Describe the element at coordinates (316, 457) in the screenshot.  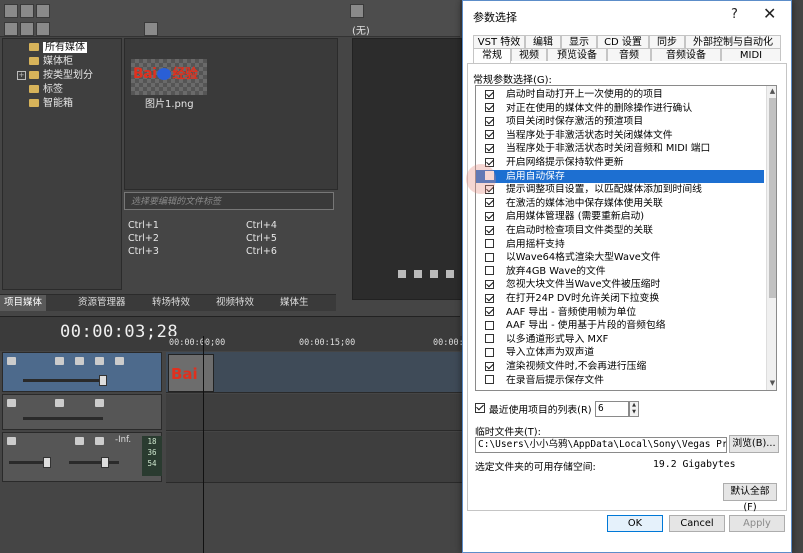
I see `audio-track` at that location.